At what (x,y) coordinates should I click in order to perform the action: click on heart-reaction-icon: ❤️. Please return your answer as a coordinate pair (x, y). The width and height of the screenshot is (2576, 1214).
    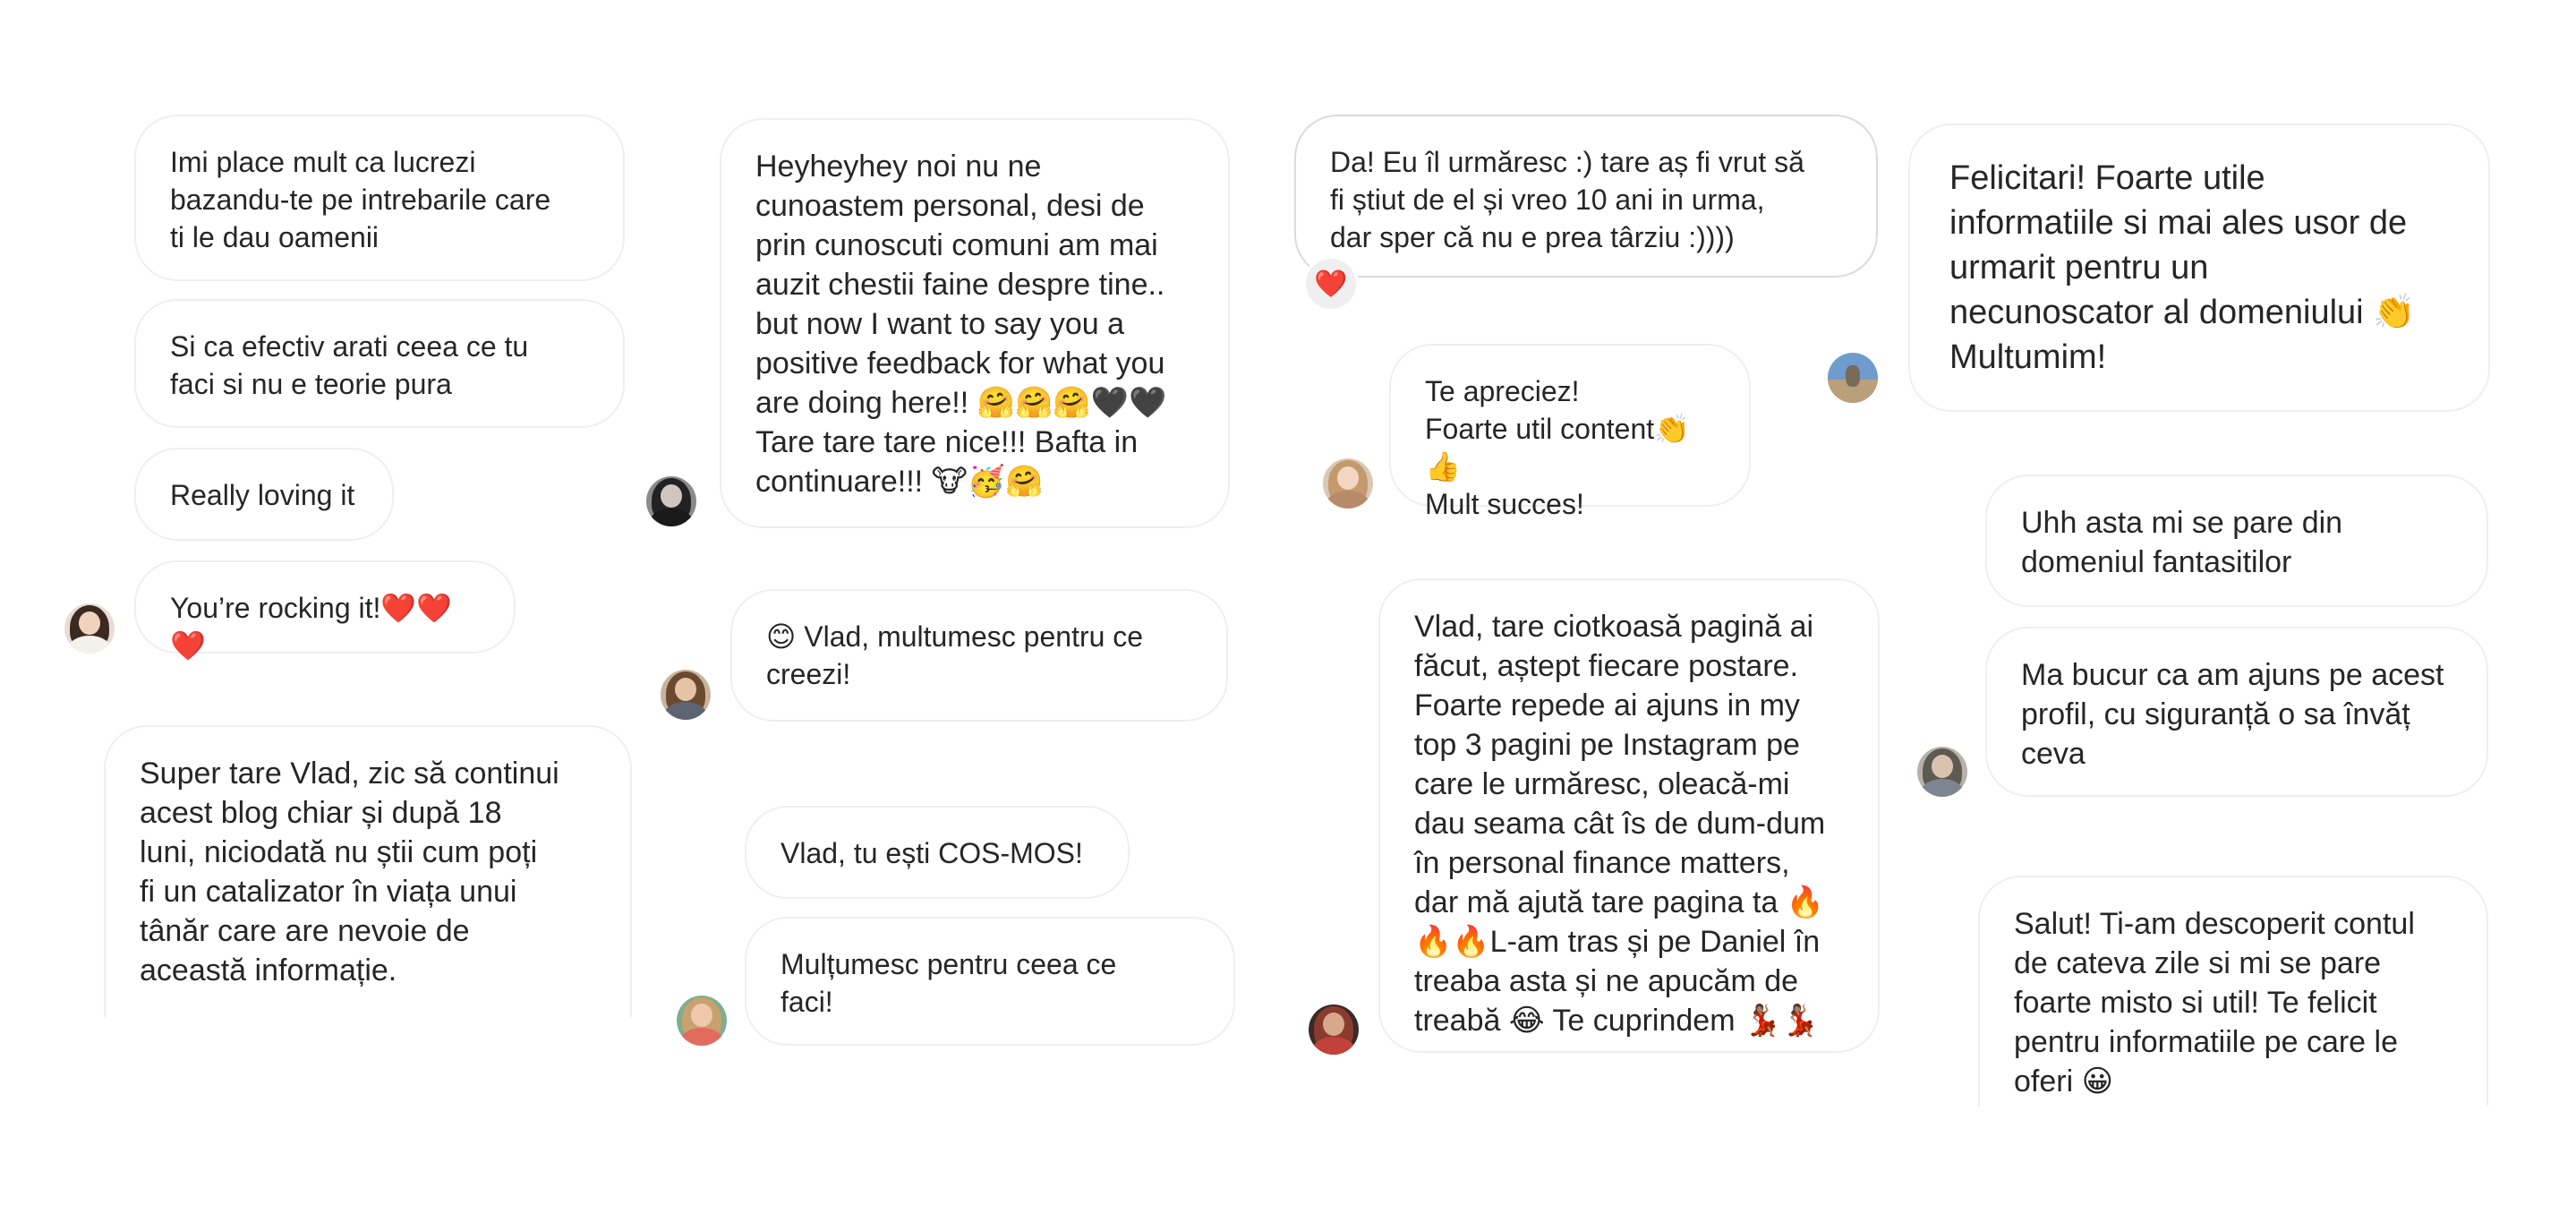
    Looking at the image, I should click on (1331, 284).